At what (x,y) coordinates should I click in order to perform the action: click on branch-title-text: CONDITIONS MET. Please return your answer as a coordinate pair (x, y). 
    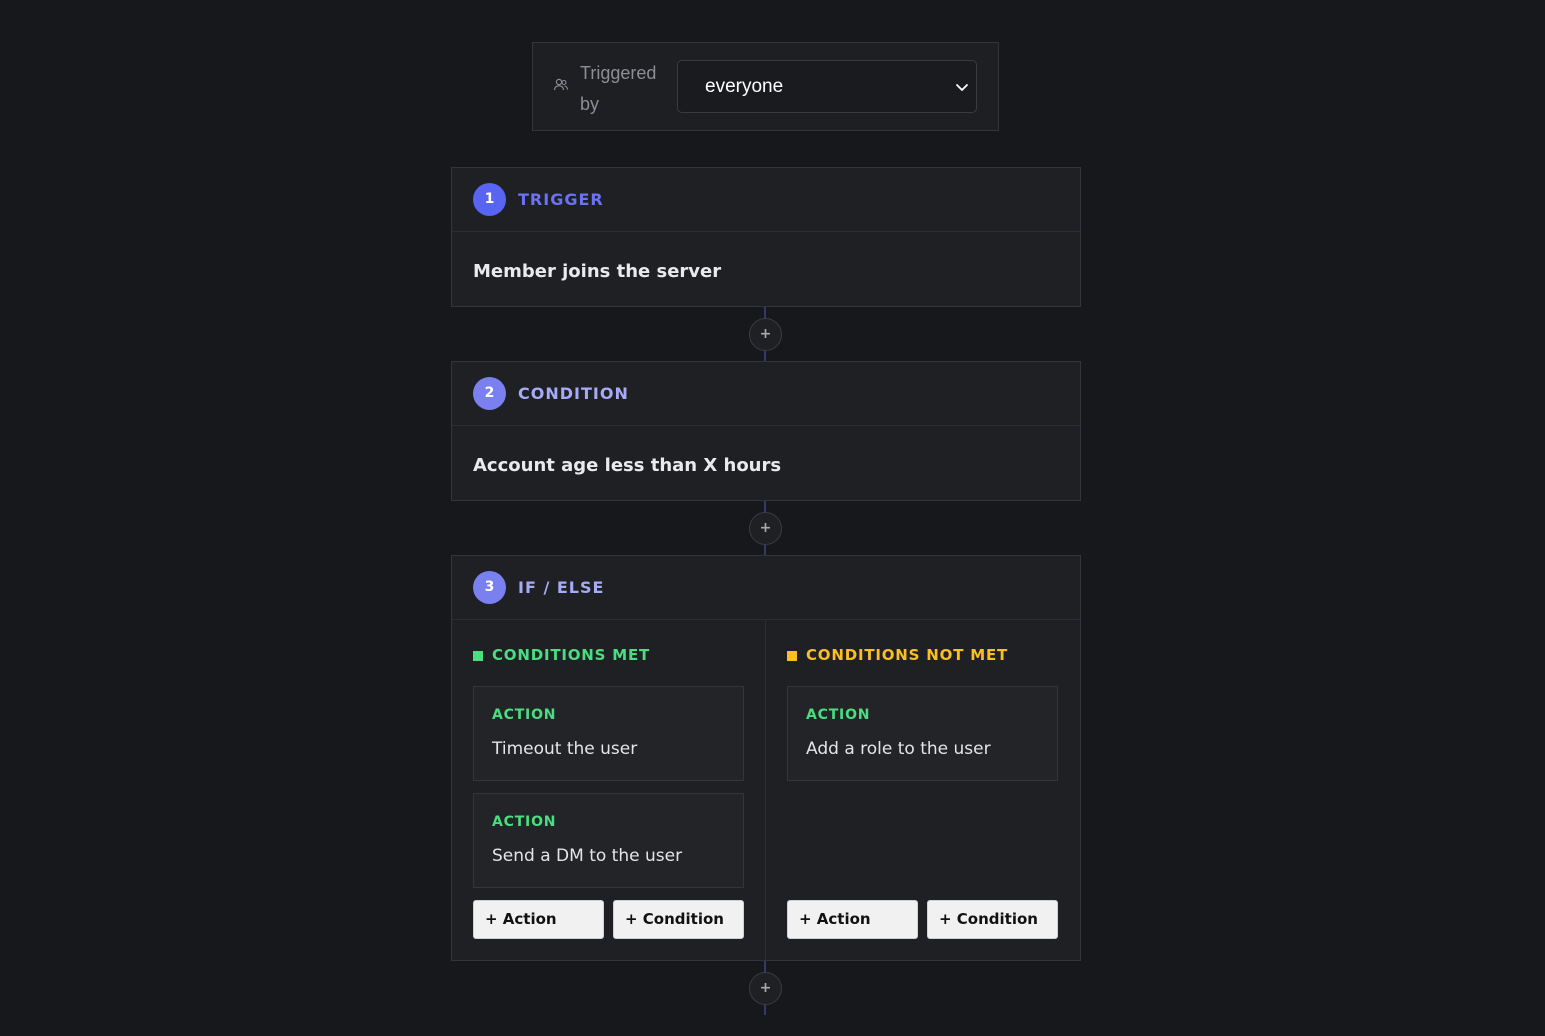
    Looking at the image, I should click on (571, 655).